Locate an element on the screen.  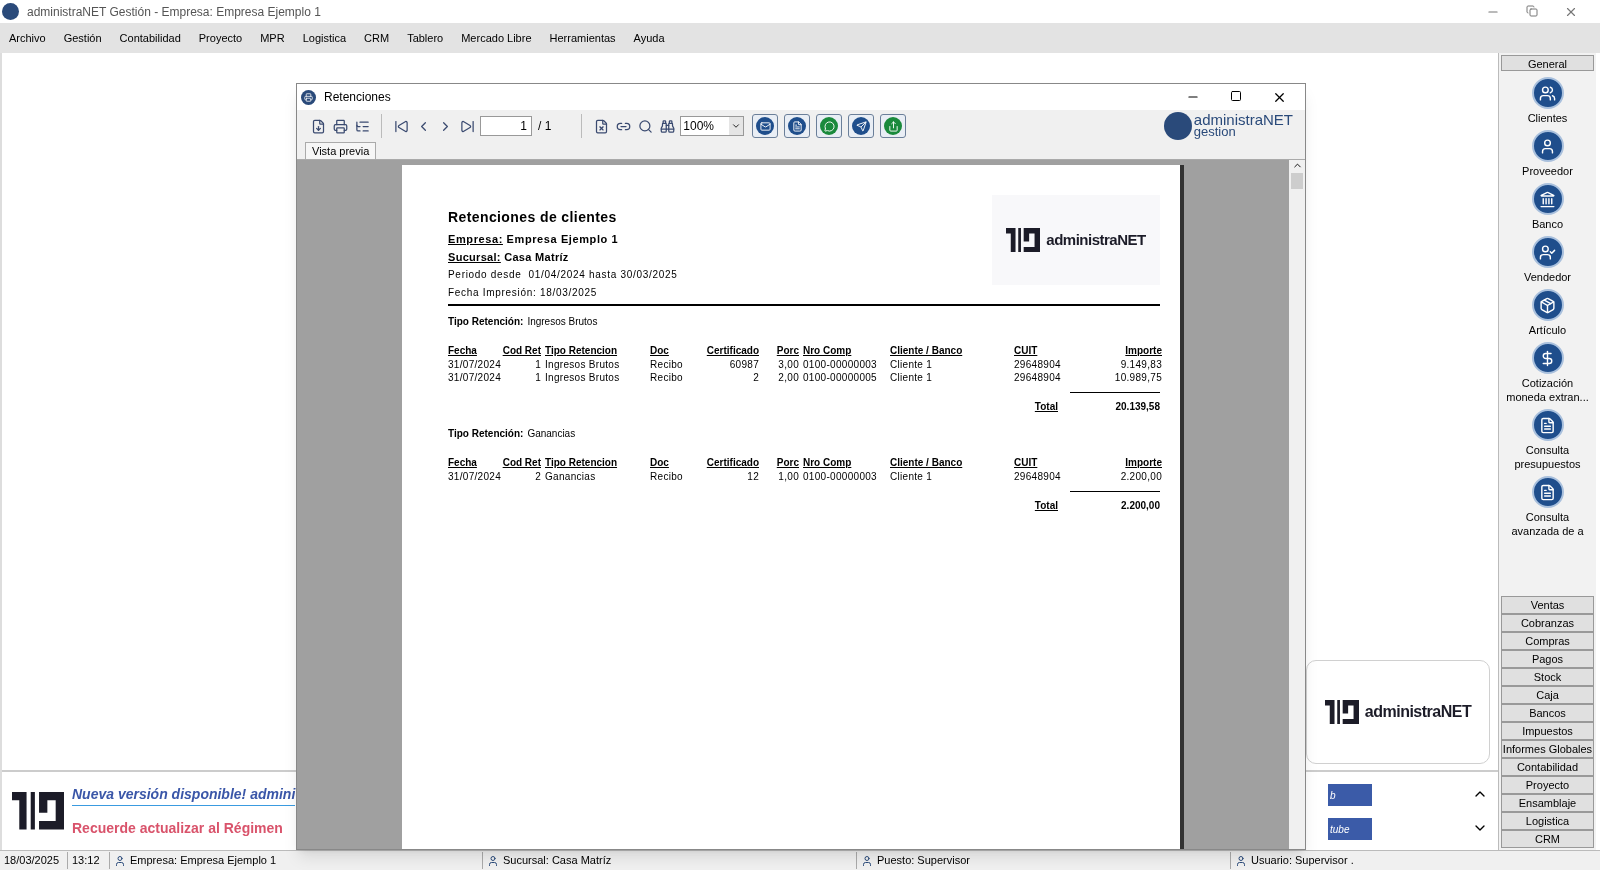
first-page-icon is located at coordinates (401, 126).